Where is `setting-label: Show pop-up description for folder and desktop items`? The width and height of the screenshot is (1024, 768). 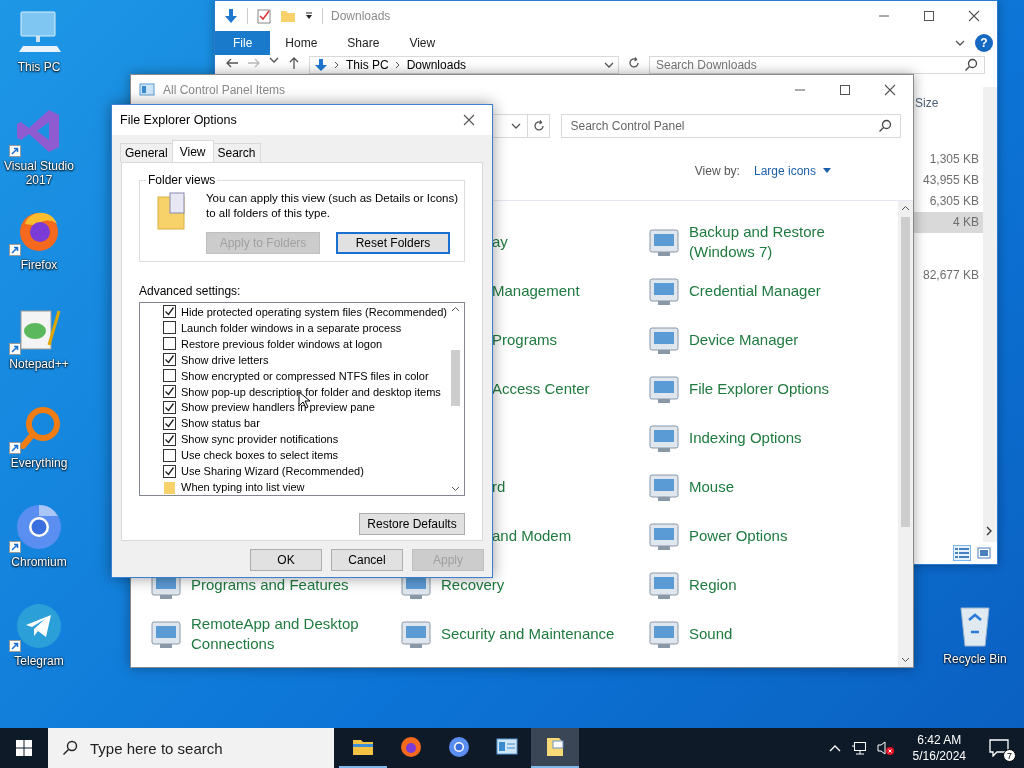 setting-label: Show pop-up description for folder and desktop items is located at coordinates (311, 391).